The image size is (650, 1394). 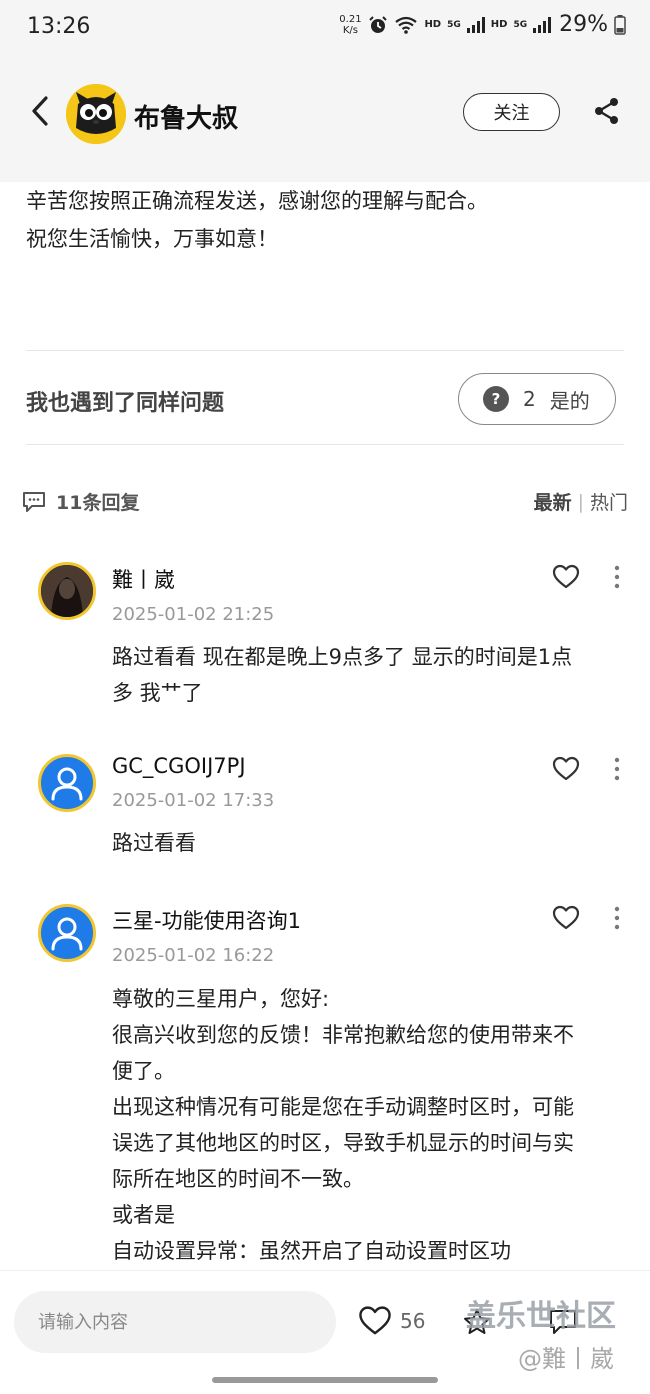 What do you see at coordinates (342, 675) in the screenshot?
I see `comment-text: 路过看看 现在都是晚上9点多了 显示的时间是1点多 我艹了` at bounding box center [342, 675].